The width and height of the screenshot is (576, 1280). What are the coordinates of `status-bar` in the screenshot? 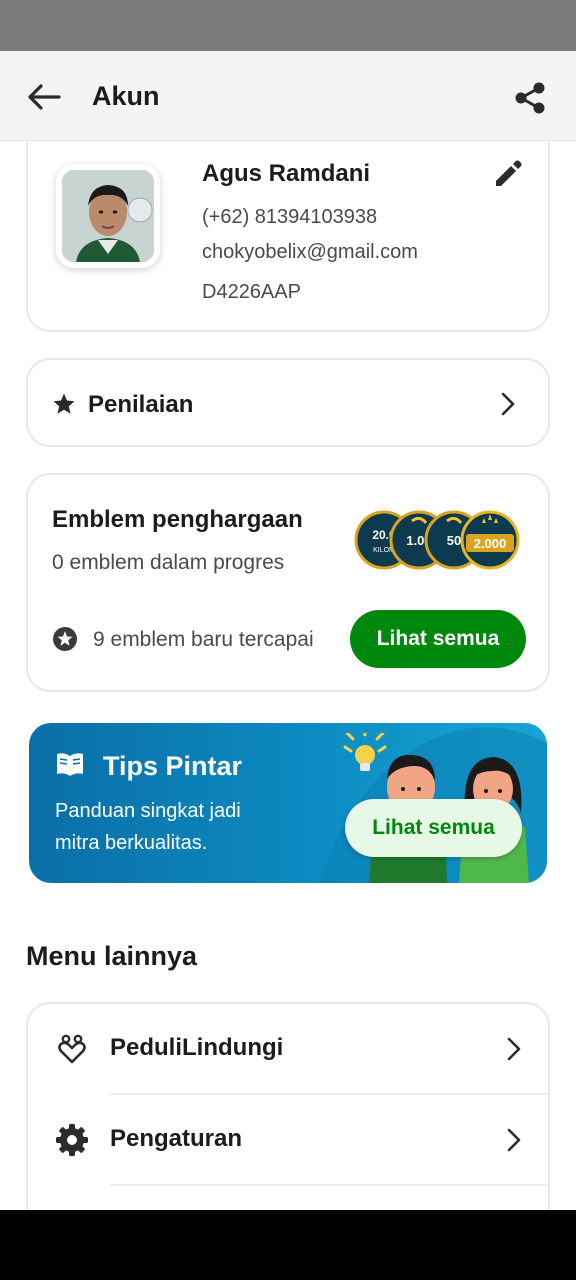 It's located at (288, 25).